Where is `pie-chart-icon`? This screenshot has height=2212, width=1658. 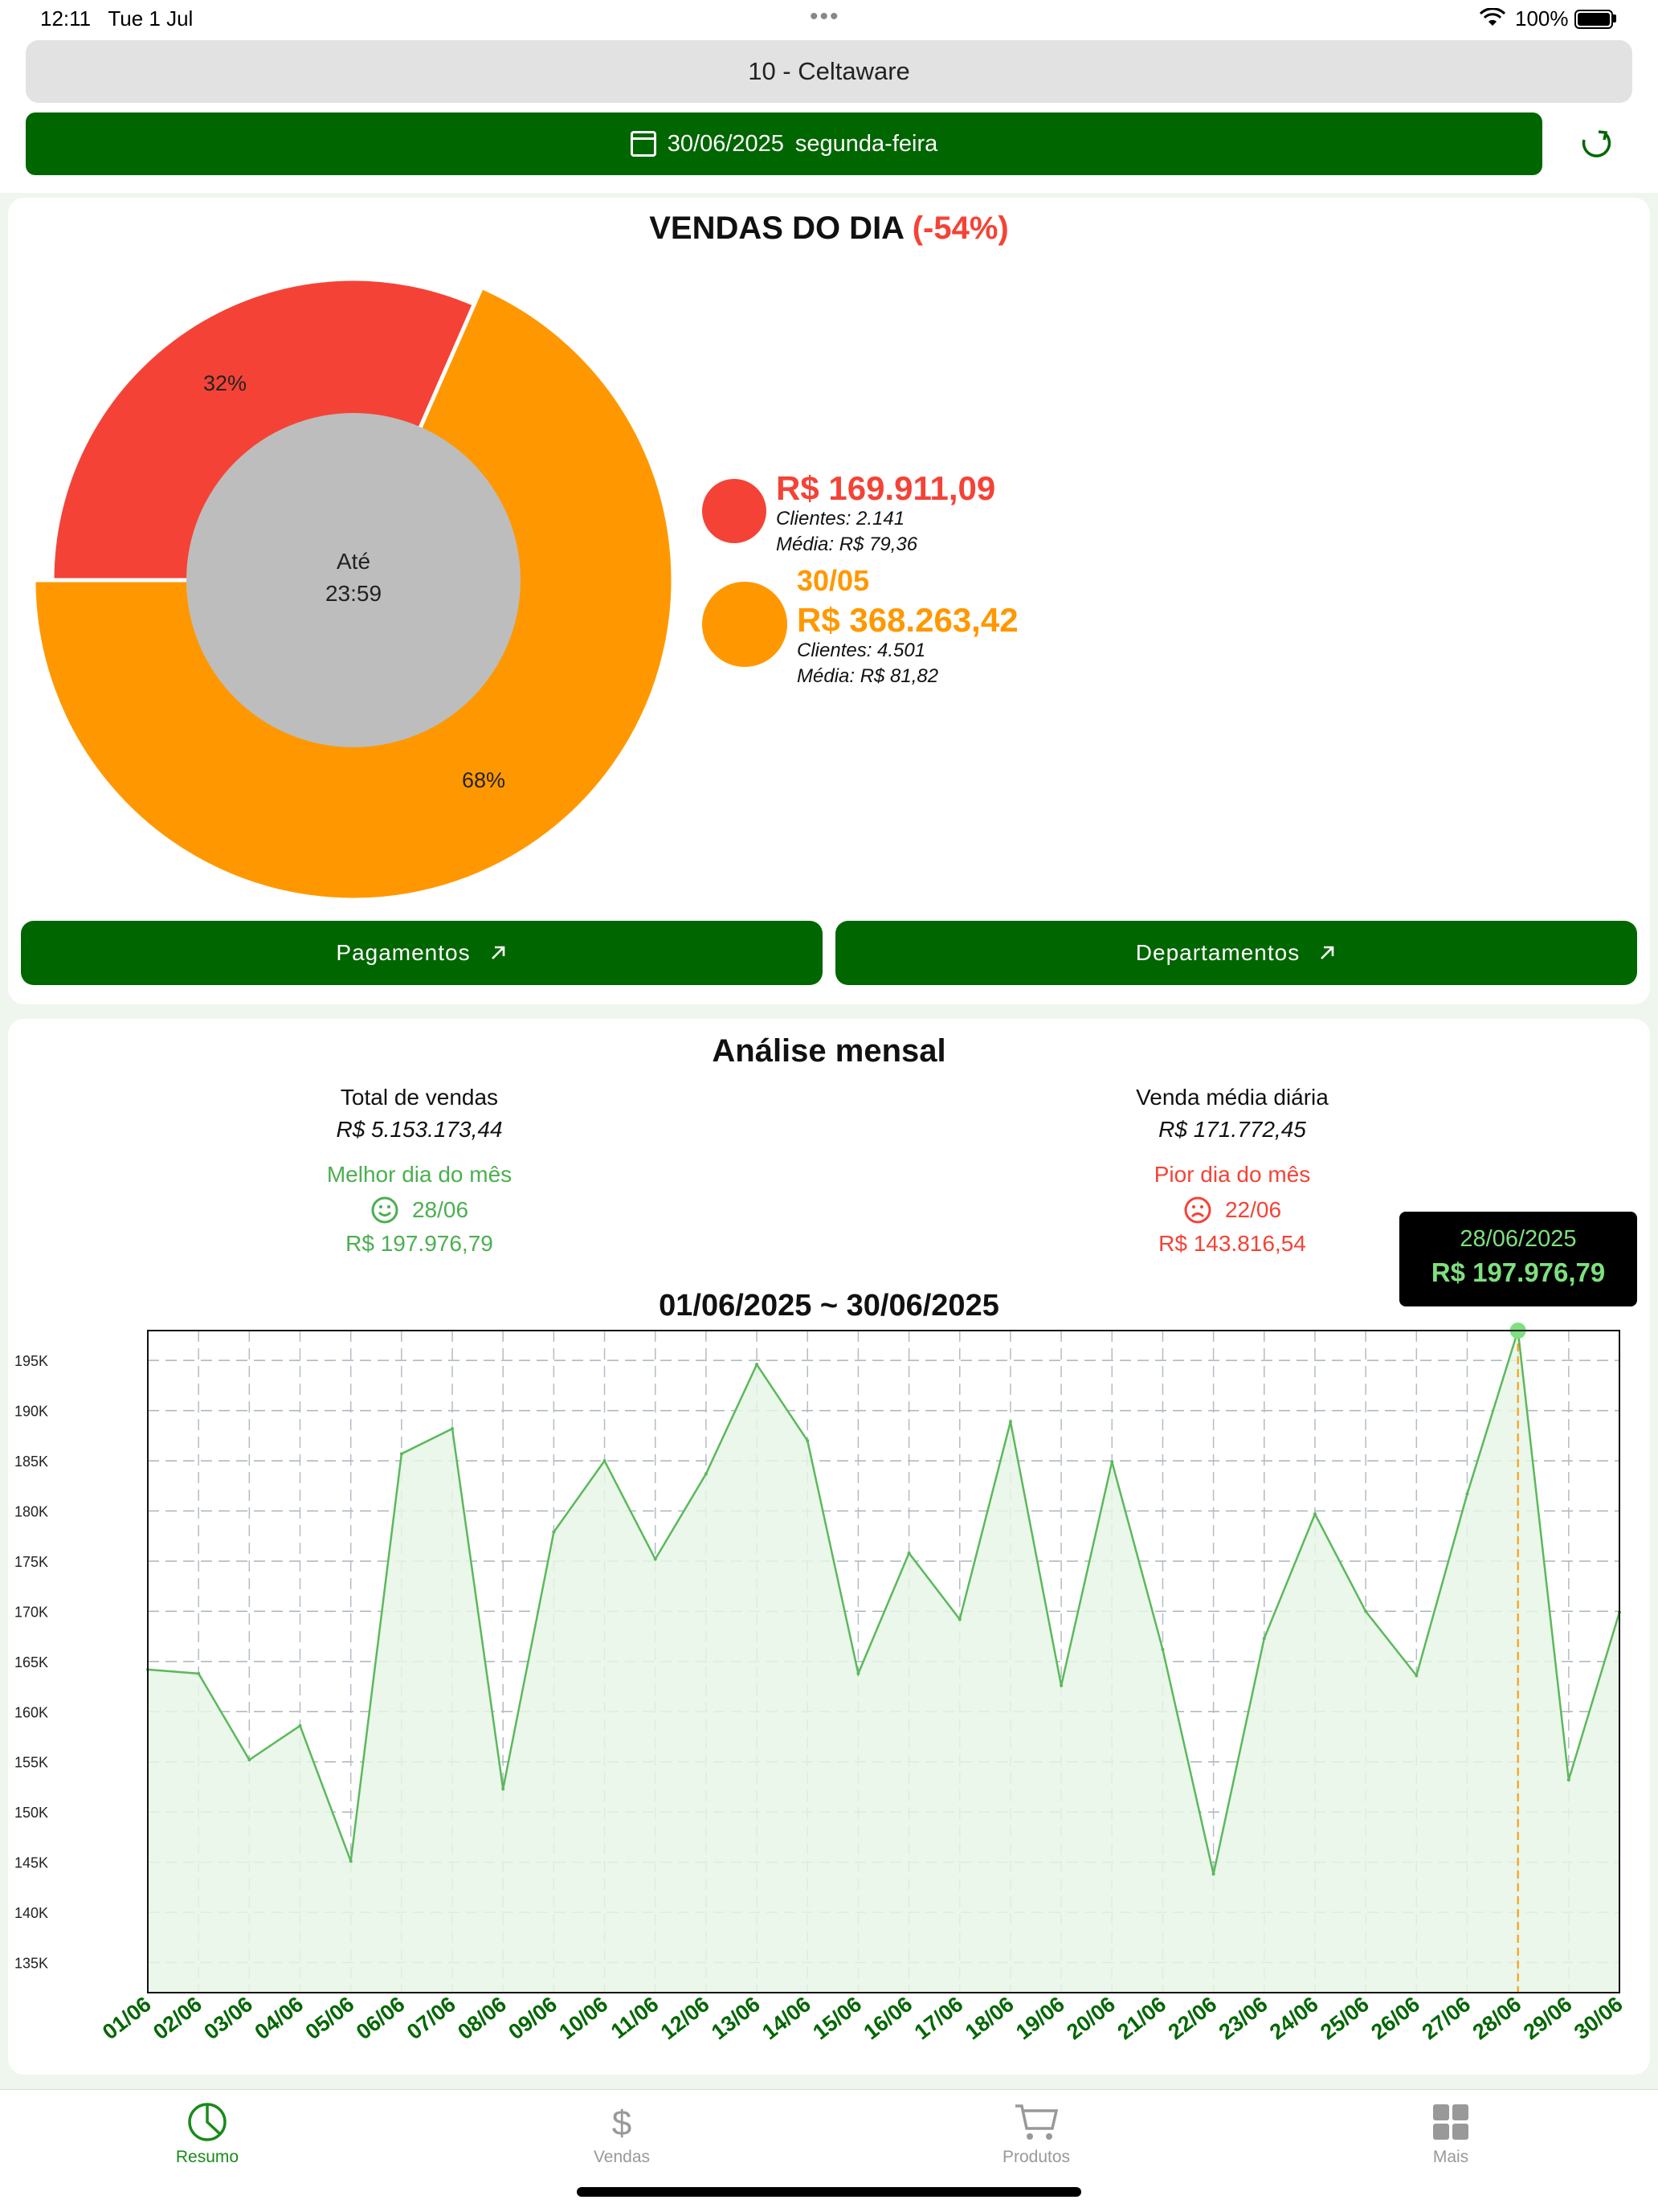
pie-chart-icon is located at coordinates (207, 2122).